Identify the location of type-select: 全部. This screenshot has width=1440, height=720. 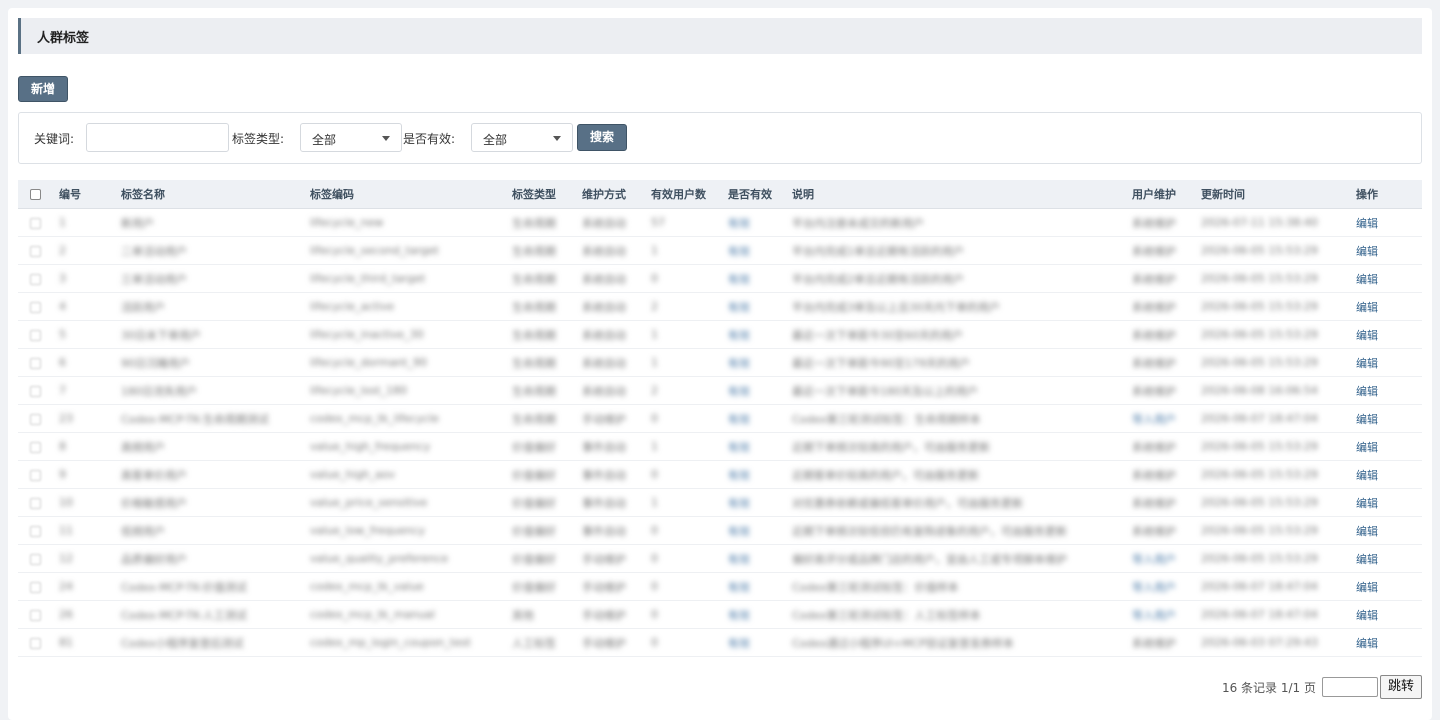
(351, 137).